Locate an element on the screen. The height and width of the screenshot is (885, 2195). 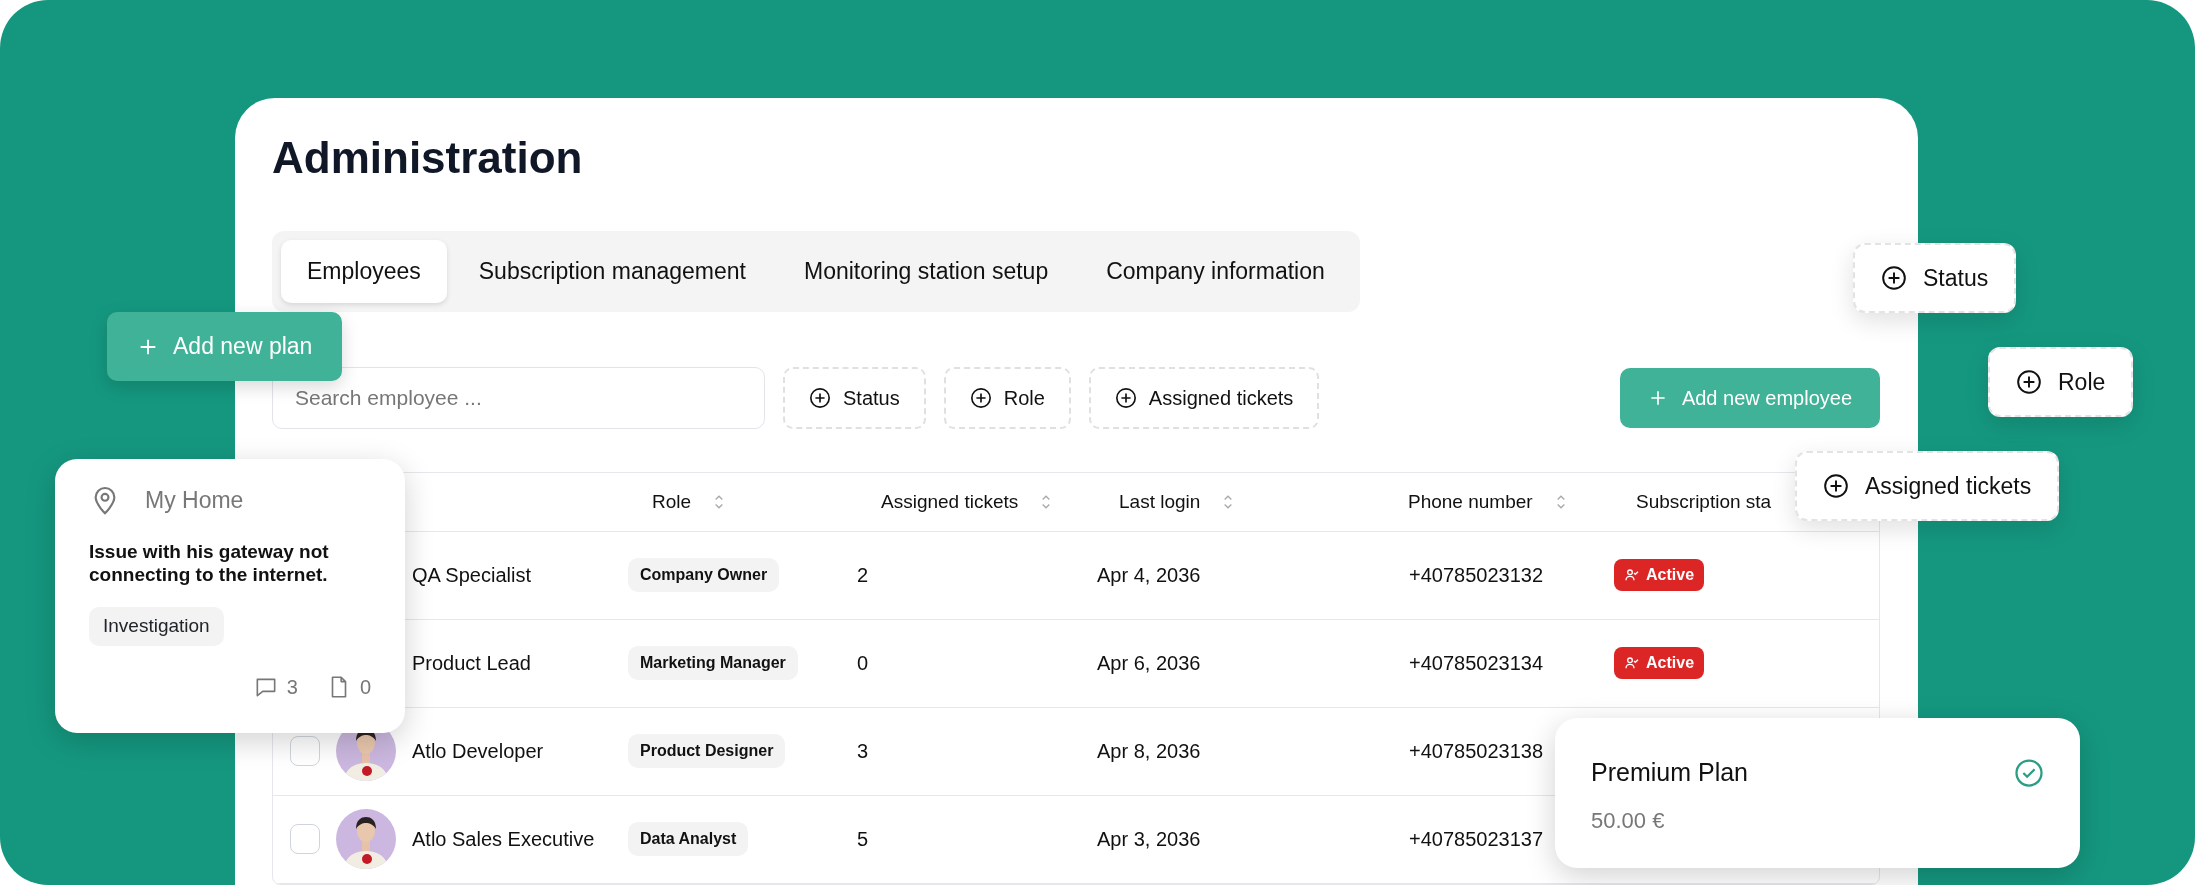
last-login-date: Apr 8, 2036 is located at coordinates (1149, 751).